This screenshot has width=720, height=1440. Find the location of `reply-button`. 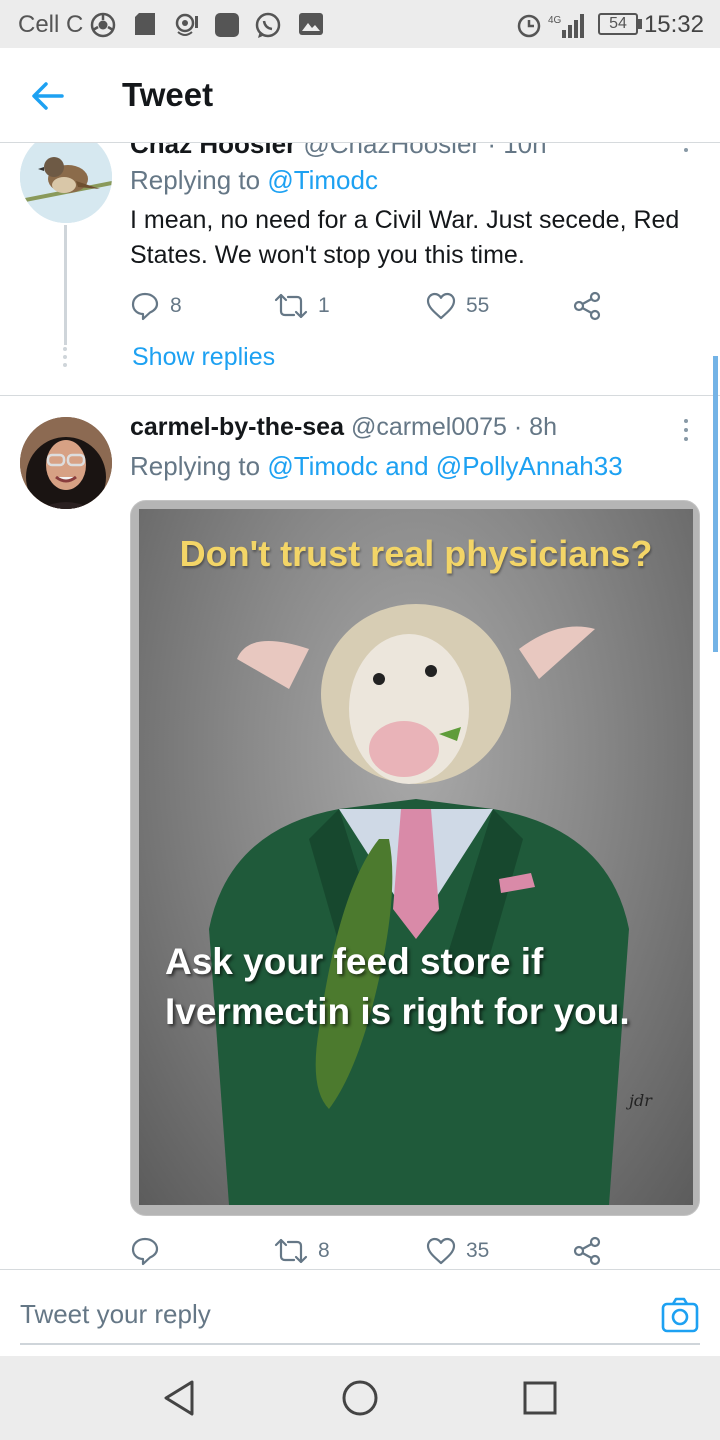

reply-button is located at coordinates (150, 1251).